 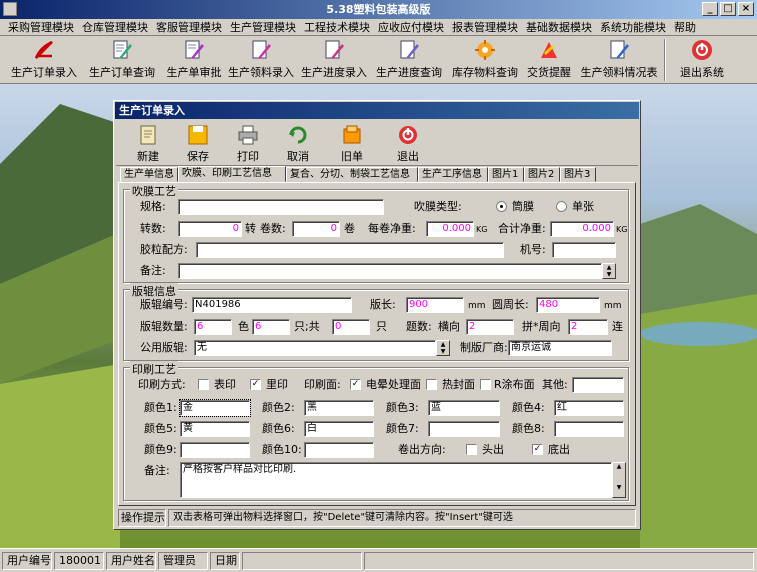 What do you see at coordinates (560, 348) in the screenshot?
I see `plate-maker-input: 南京运诚` at bounding box center [560, 348].